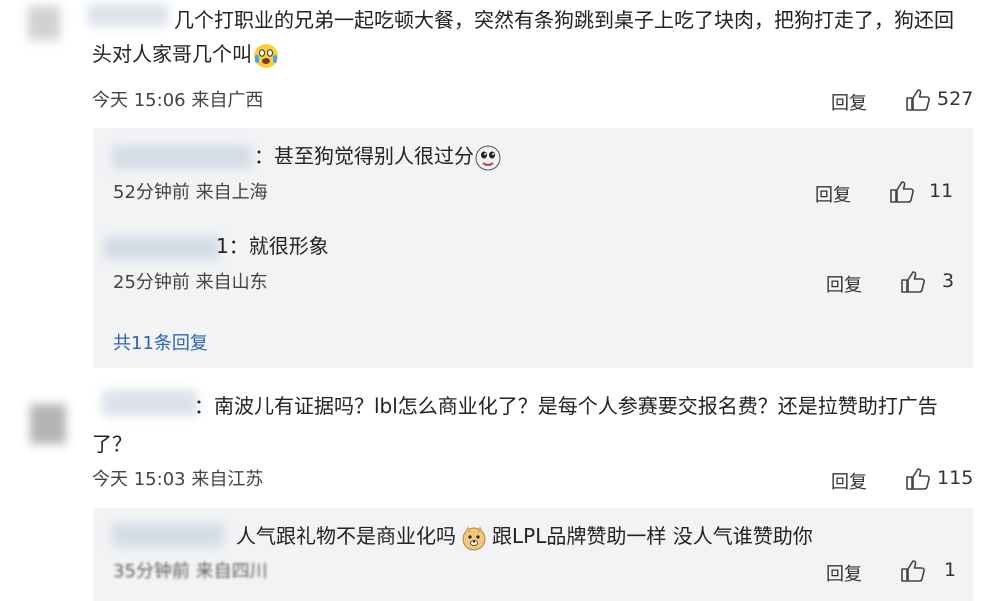  What do you see at coordinates (151, 192) in the screenshot?
I see `timestamp: 52分钟前` at bounding box center [151, 192].